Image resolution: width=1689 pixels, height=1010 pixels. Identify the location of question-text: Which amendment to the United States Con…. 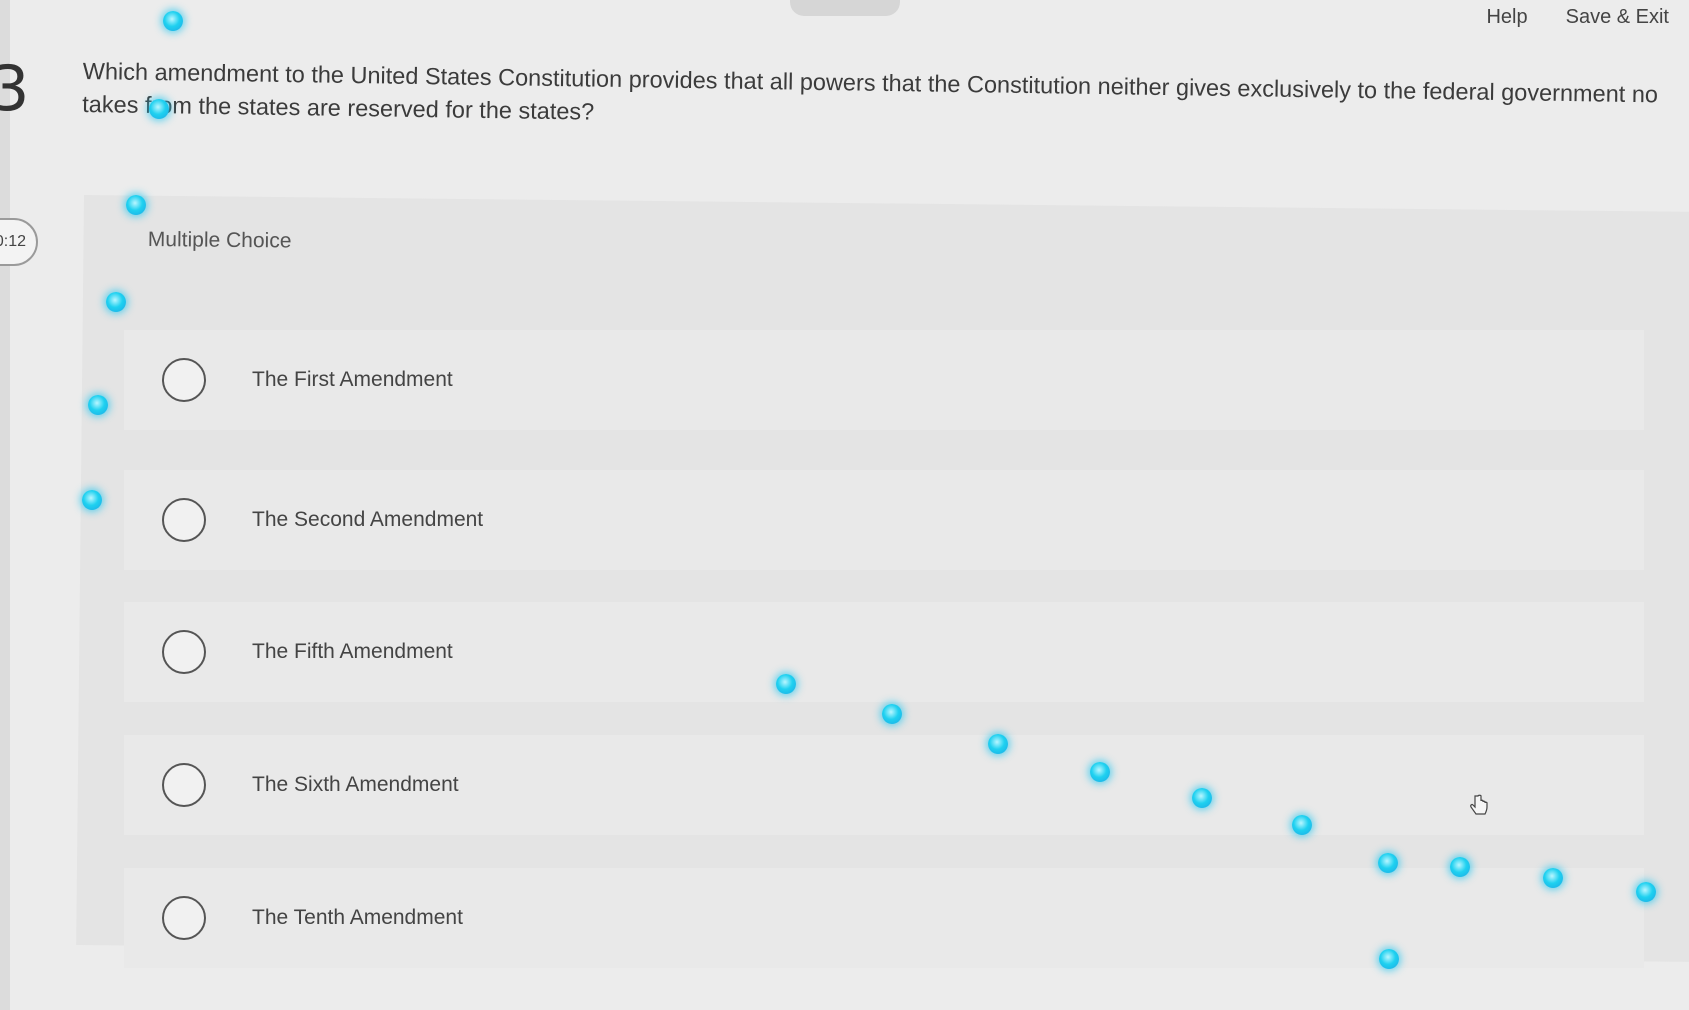
(870, 91).